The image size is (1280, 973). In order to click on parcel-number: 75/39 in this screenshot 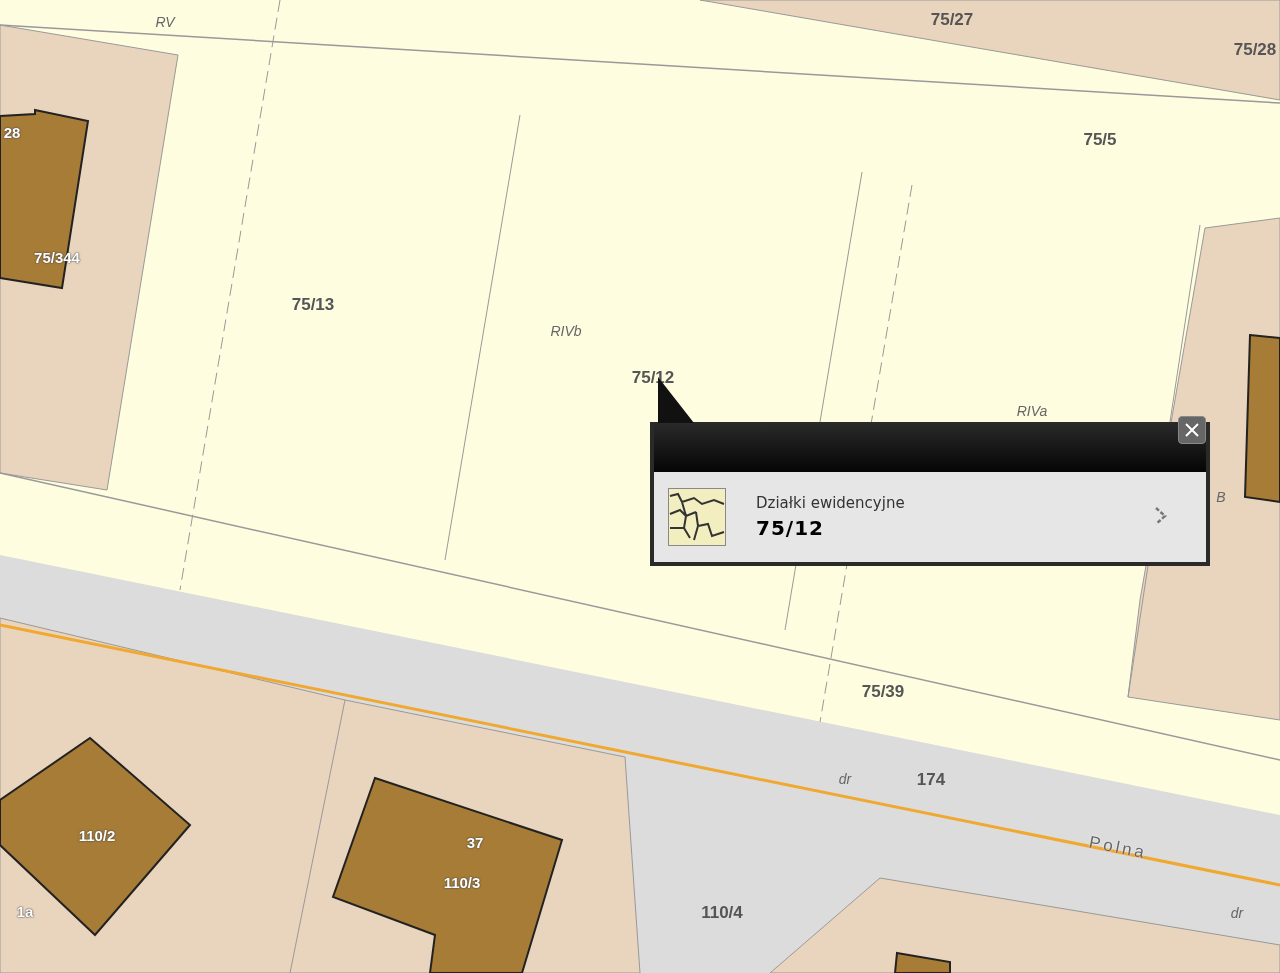, I will do `click(883, 692)`.